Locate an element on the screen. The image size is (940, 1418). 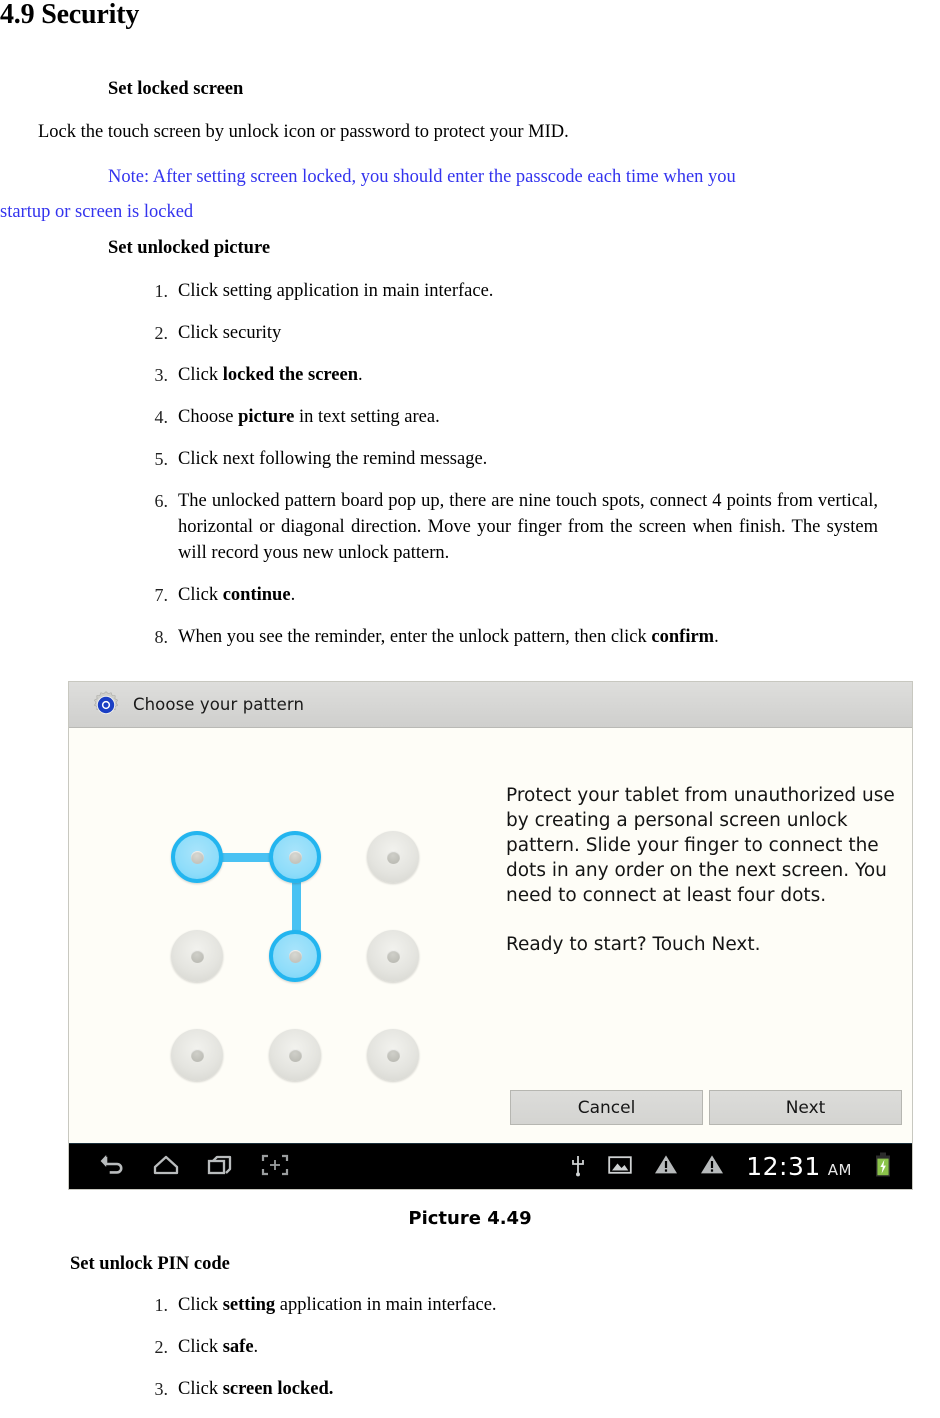
list-item: 2. Click safe. is located at coordinates (516, 1347).